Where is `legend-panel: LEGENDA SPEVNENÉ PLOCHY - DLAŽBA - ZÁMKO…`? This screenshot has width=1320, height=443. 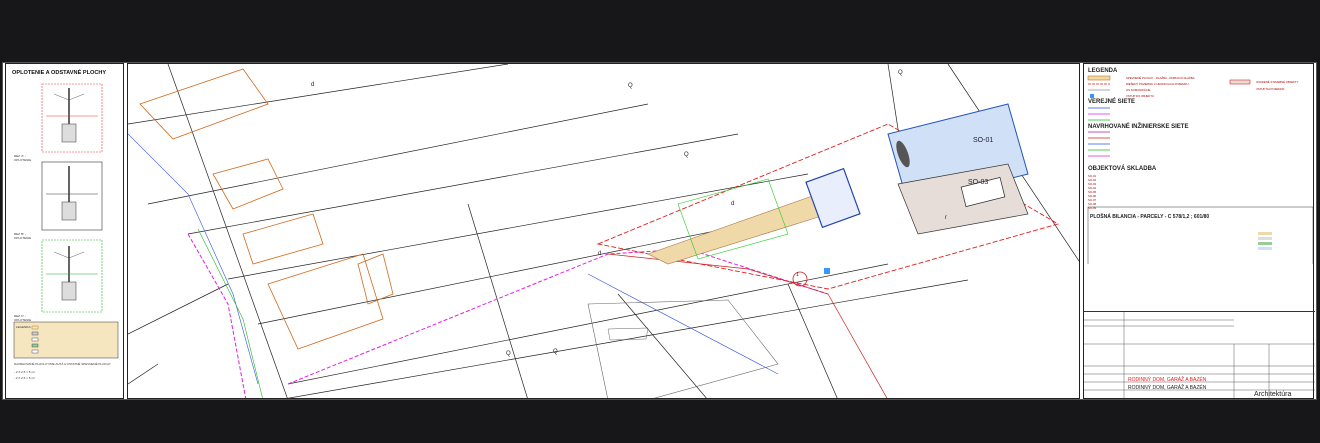
legend-panel: LEGENDA SPEVNENÉ PLOCHY - DLAŽBA - ZÁMKO… is located at coordinates (1199, 231).